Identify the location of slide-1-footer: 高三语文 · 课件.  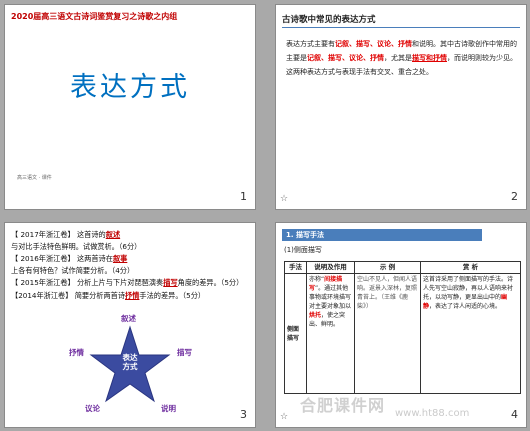
(34, 178).